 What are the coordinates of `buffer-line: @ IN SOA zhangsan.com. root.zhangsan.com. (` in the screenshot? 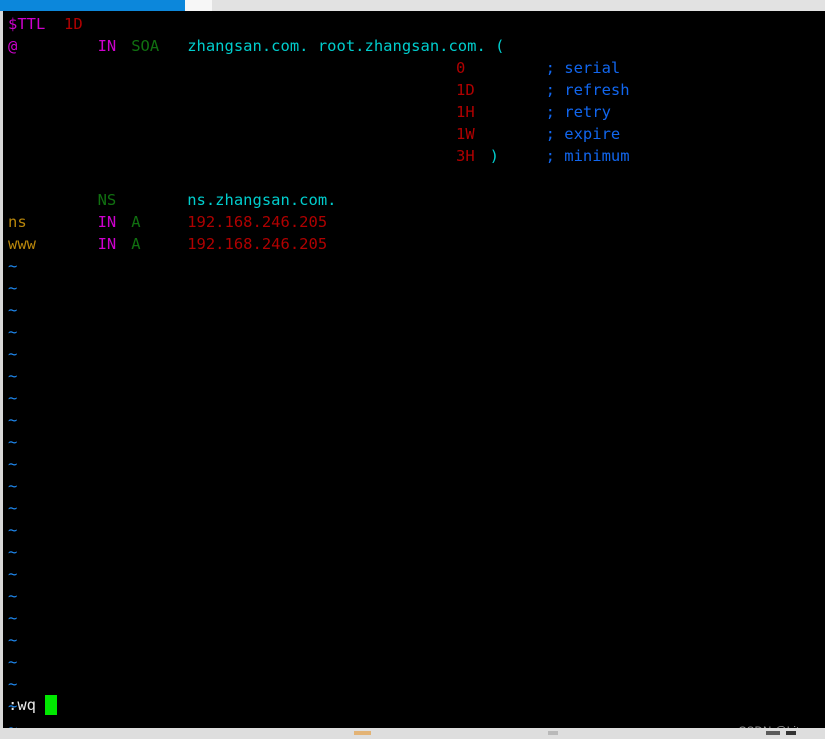 It's located at (412, 46).